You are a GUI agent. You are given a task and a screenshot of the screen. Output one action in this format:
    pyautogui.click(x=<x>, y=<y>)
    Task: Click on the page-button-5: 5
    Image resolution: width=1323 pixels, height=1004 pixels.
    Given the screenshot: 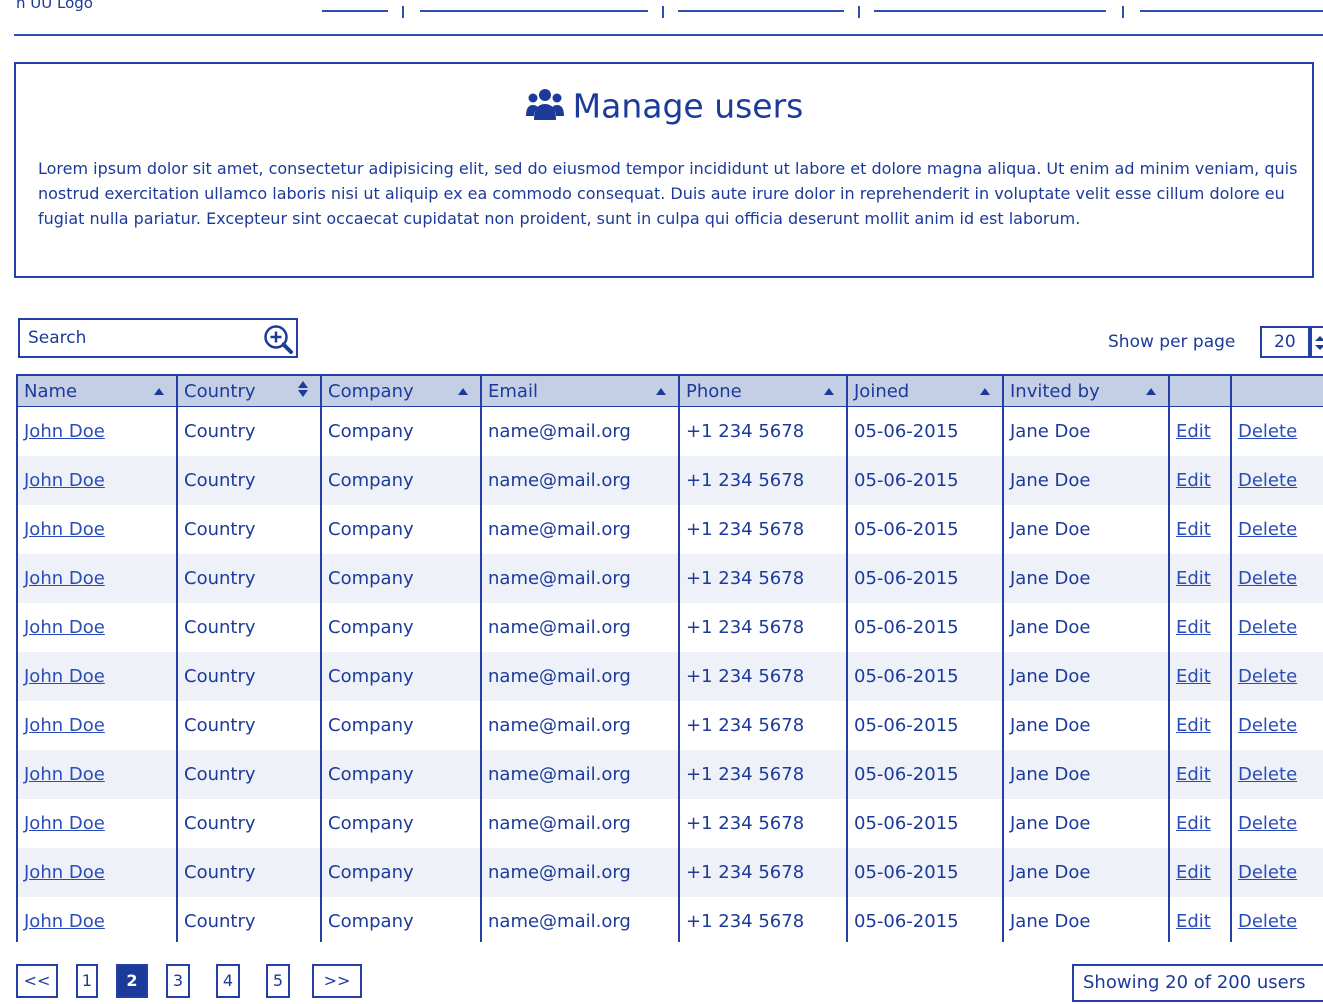 What is the action you would take?
    pyautogui.click(x=278, y=981)
    